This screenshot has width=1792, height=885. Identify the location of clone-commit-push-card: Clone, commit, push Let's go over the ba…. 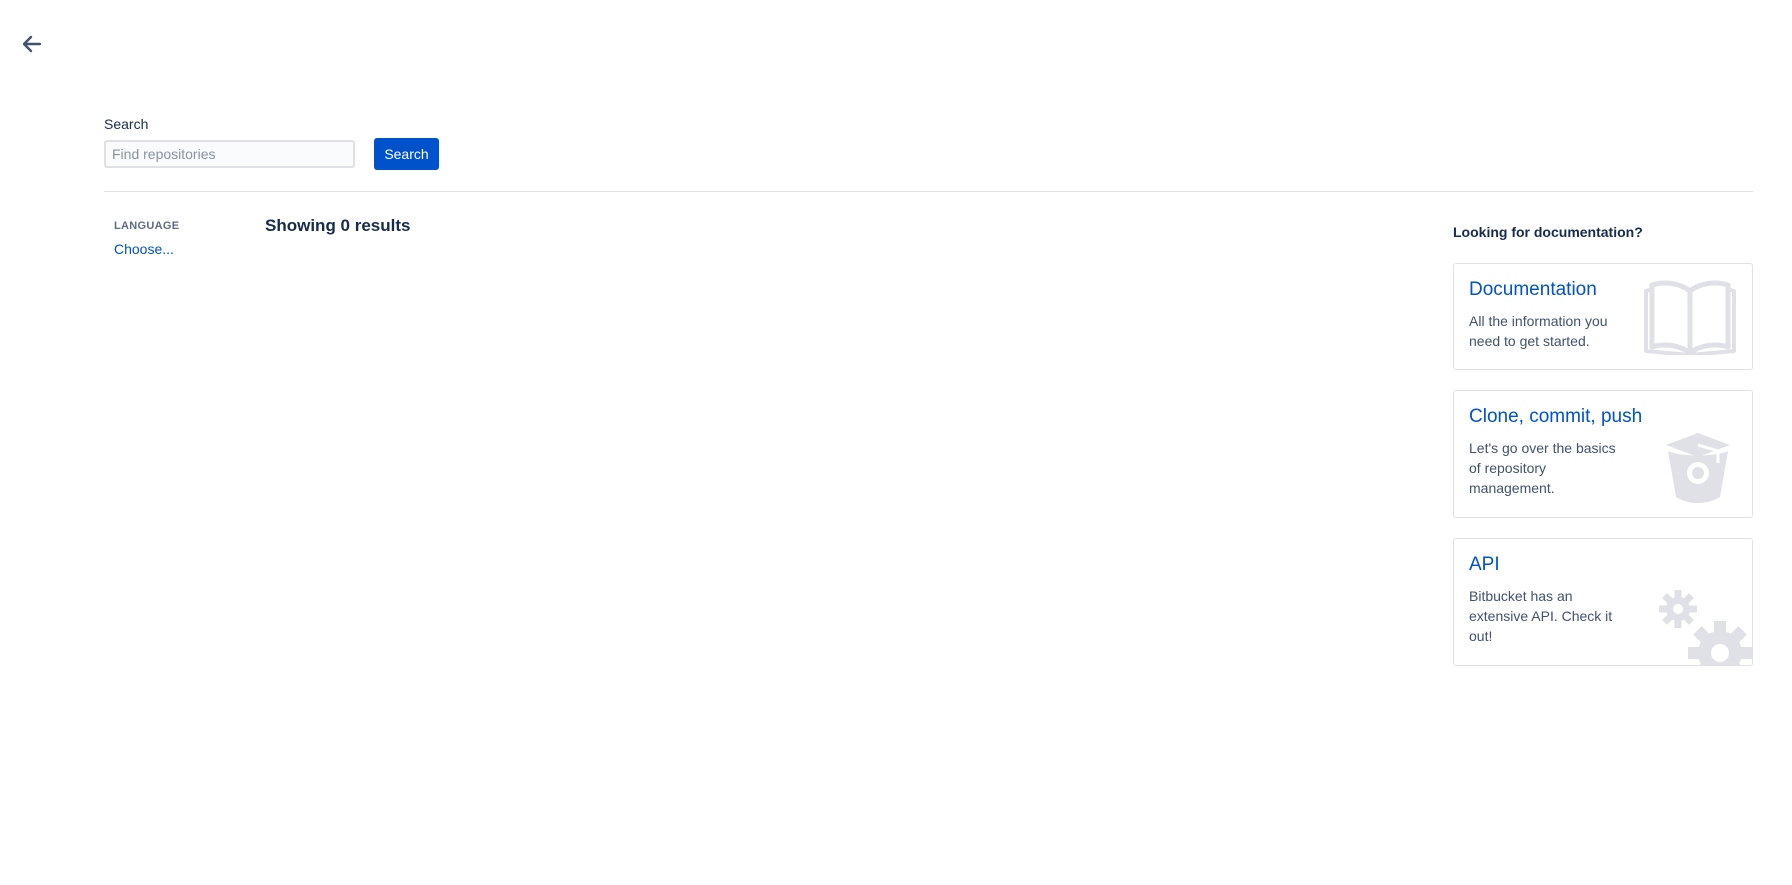
(1603, 454).